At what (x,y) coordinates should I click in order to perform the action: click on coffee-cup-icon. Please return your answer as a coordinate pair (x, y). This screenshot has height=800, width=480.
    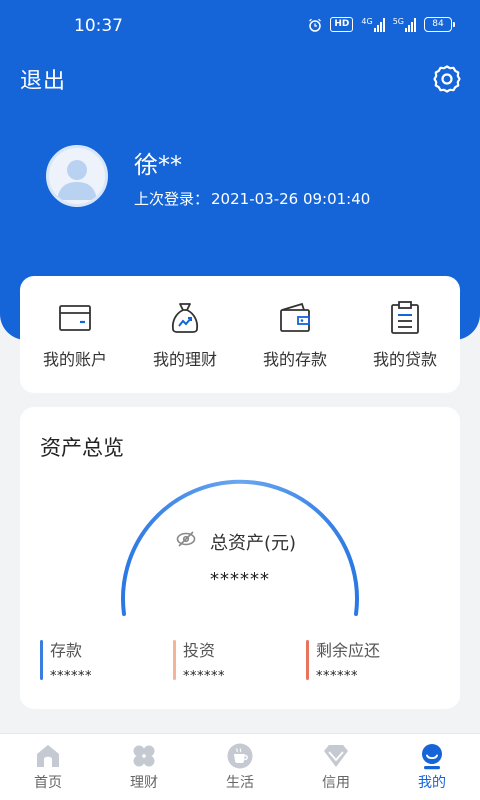
    Looking at the image, I should click on (240, 756).